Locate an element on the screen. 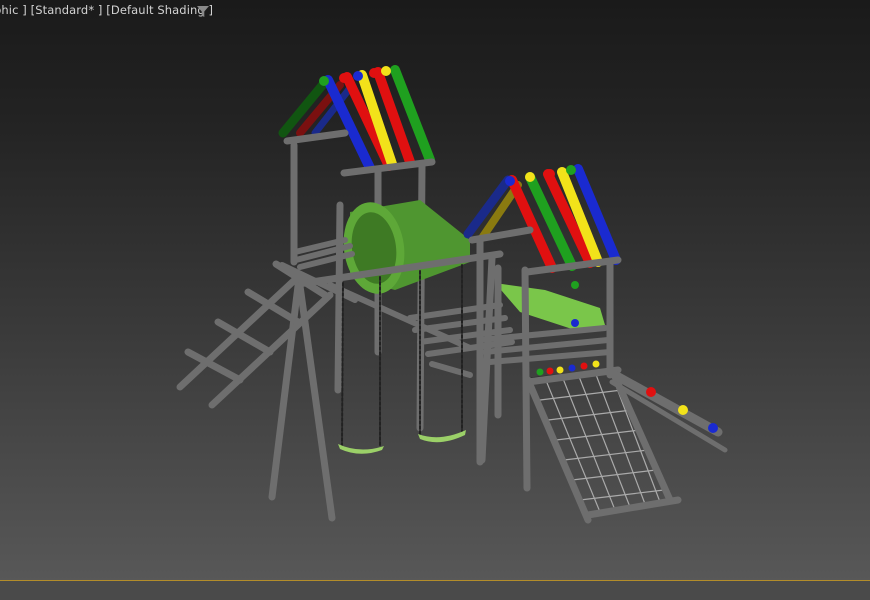  rail is located at coordinates (400, 316).